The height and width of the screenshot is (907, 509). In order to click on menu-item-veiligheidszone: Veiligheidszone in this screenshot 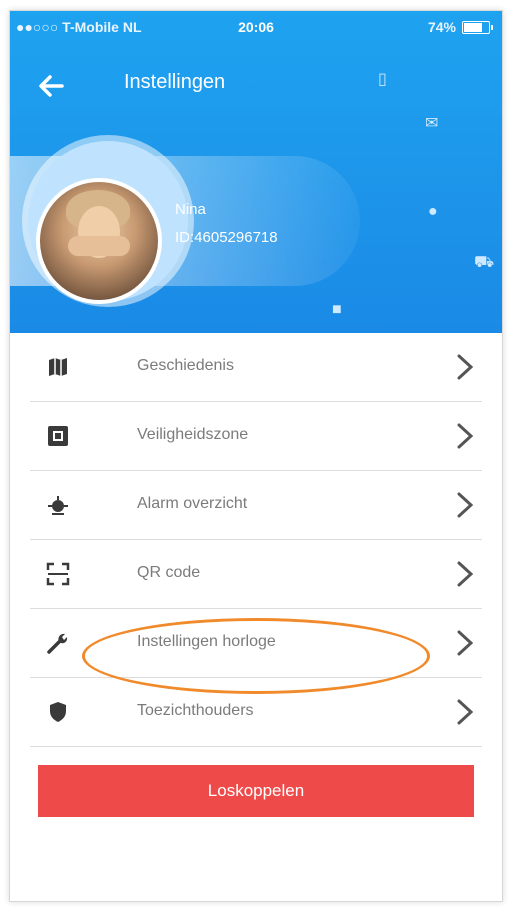, I will do `click(256, 436)`.